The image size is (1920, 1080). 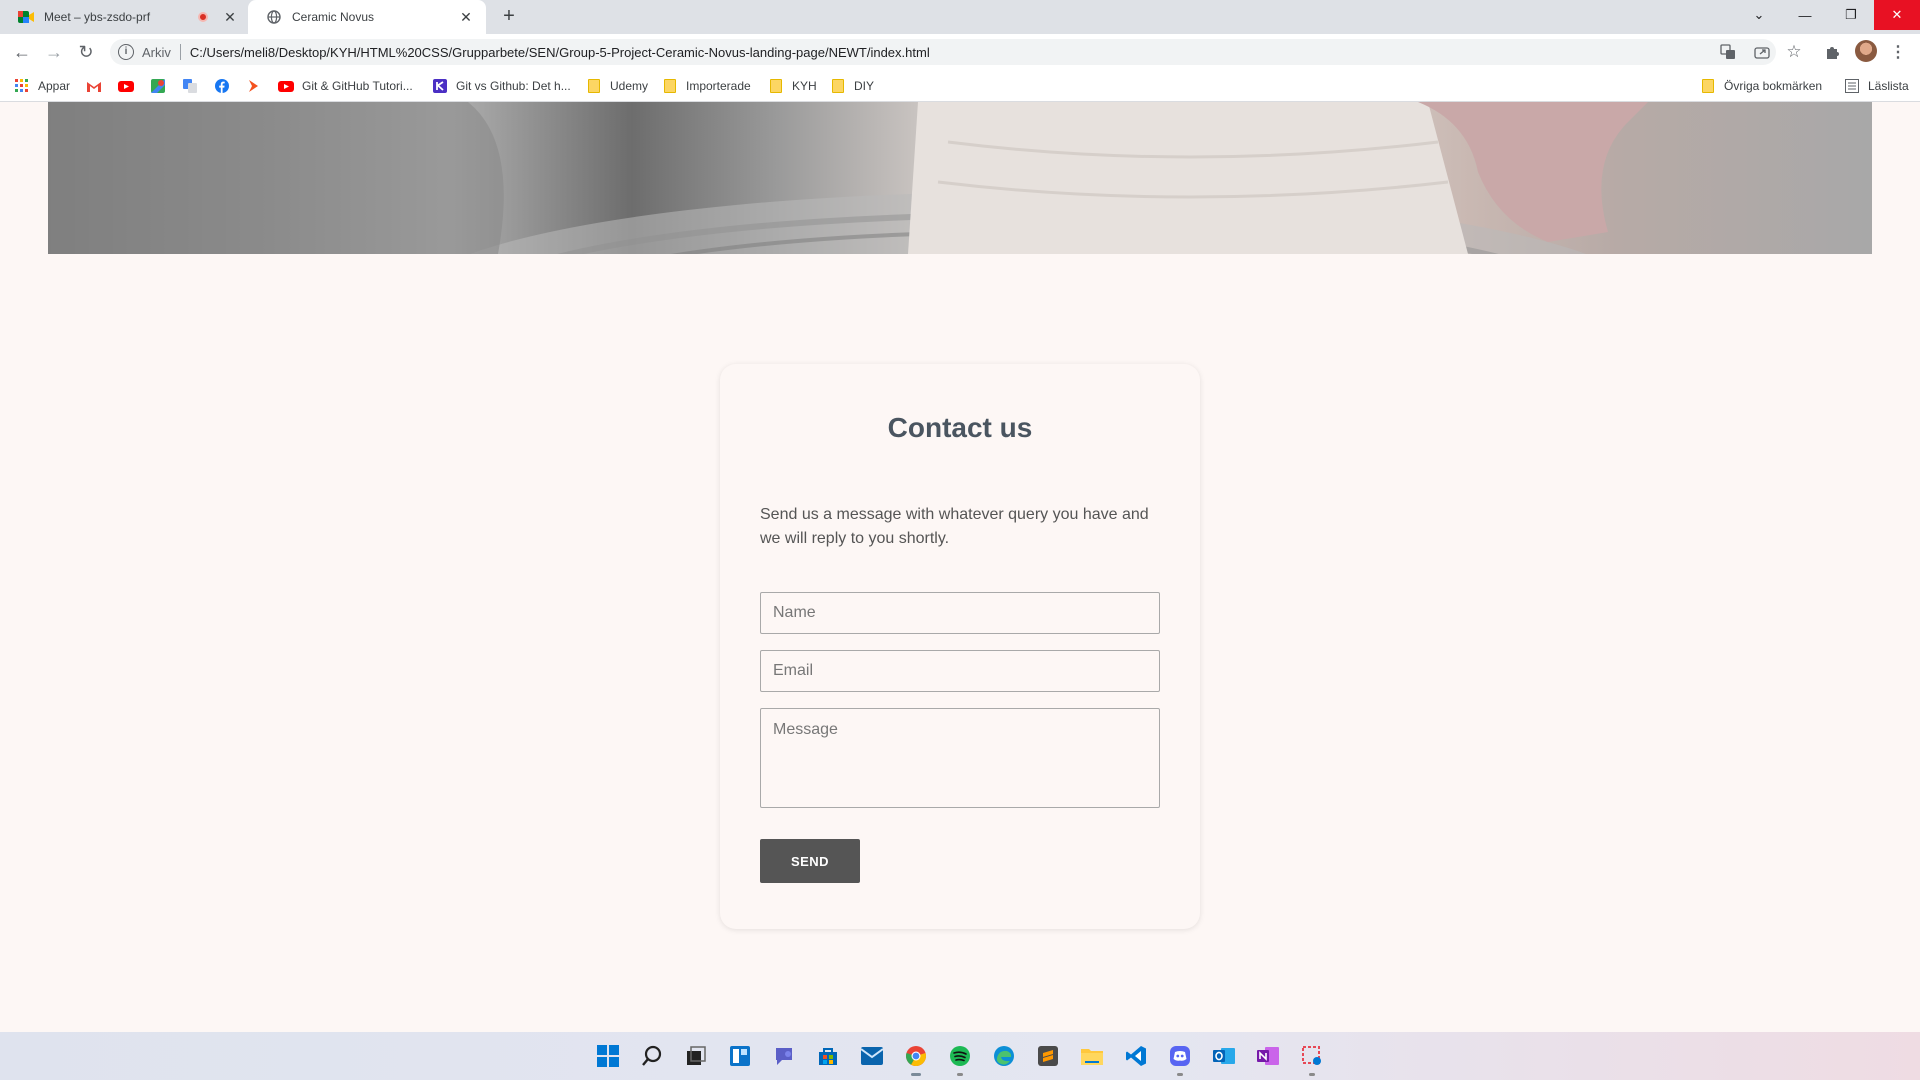 What do you see at coordinates (1888, 86) in the screenshot?
I see `bookmark-label: Läslista` at bounding box center [1888, 86].